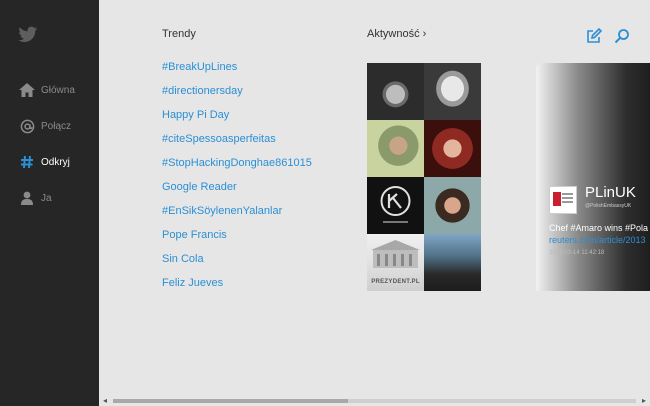  I want to click on tile-caption: PREZYDENT.PL, so click(395, 282).